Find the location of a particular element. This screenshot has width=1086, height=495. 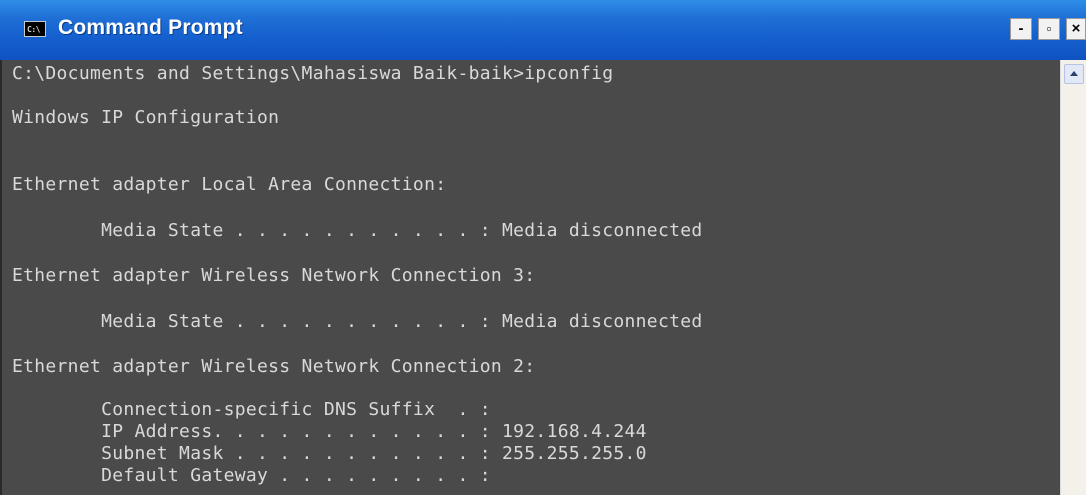

console-line-media-state-2: Media State . . . . . . . . . . . is located at coordinates (357, 321).